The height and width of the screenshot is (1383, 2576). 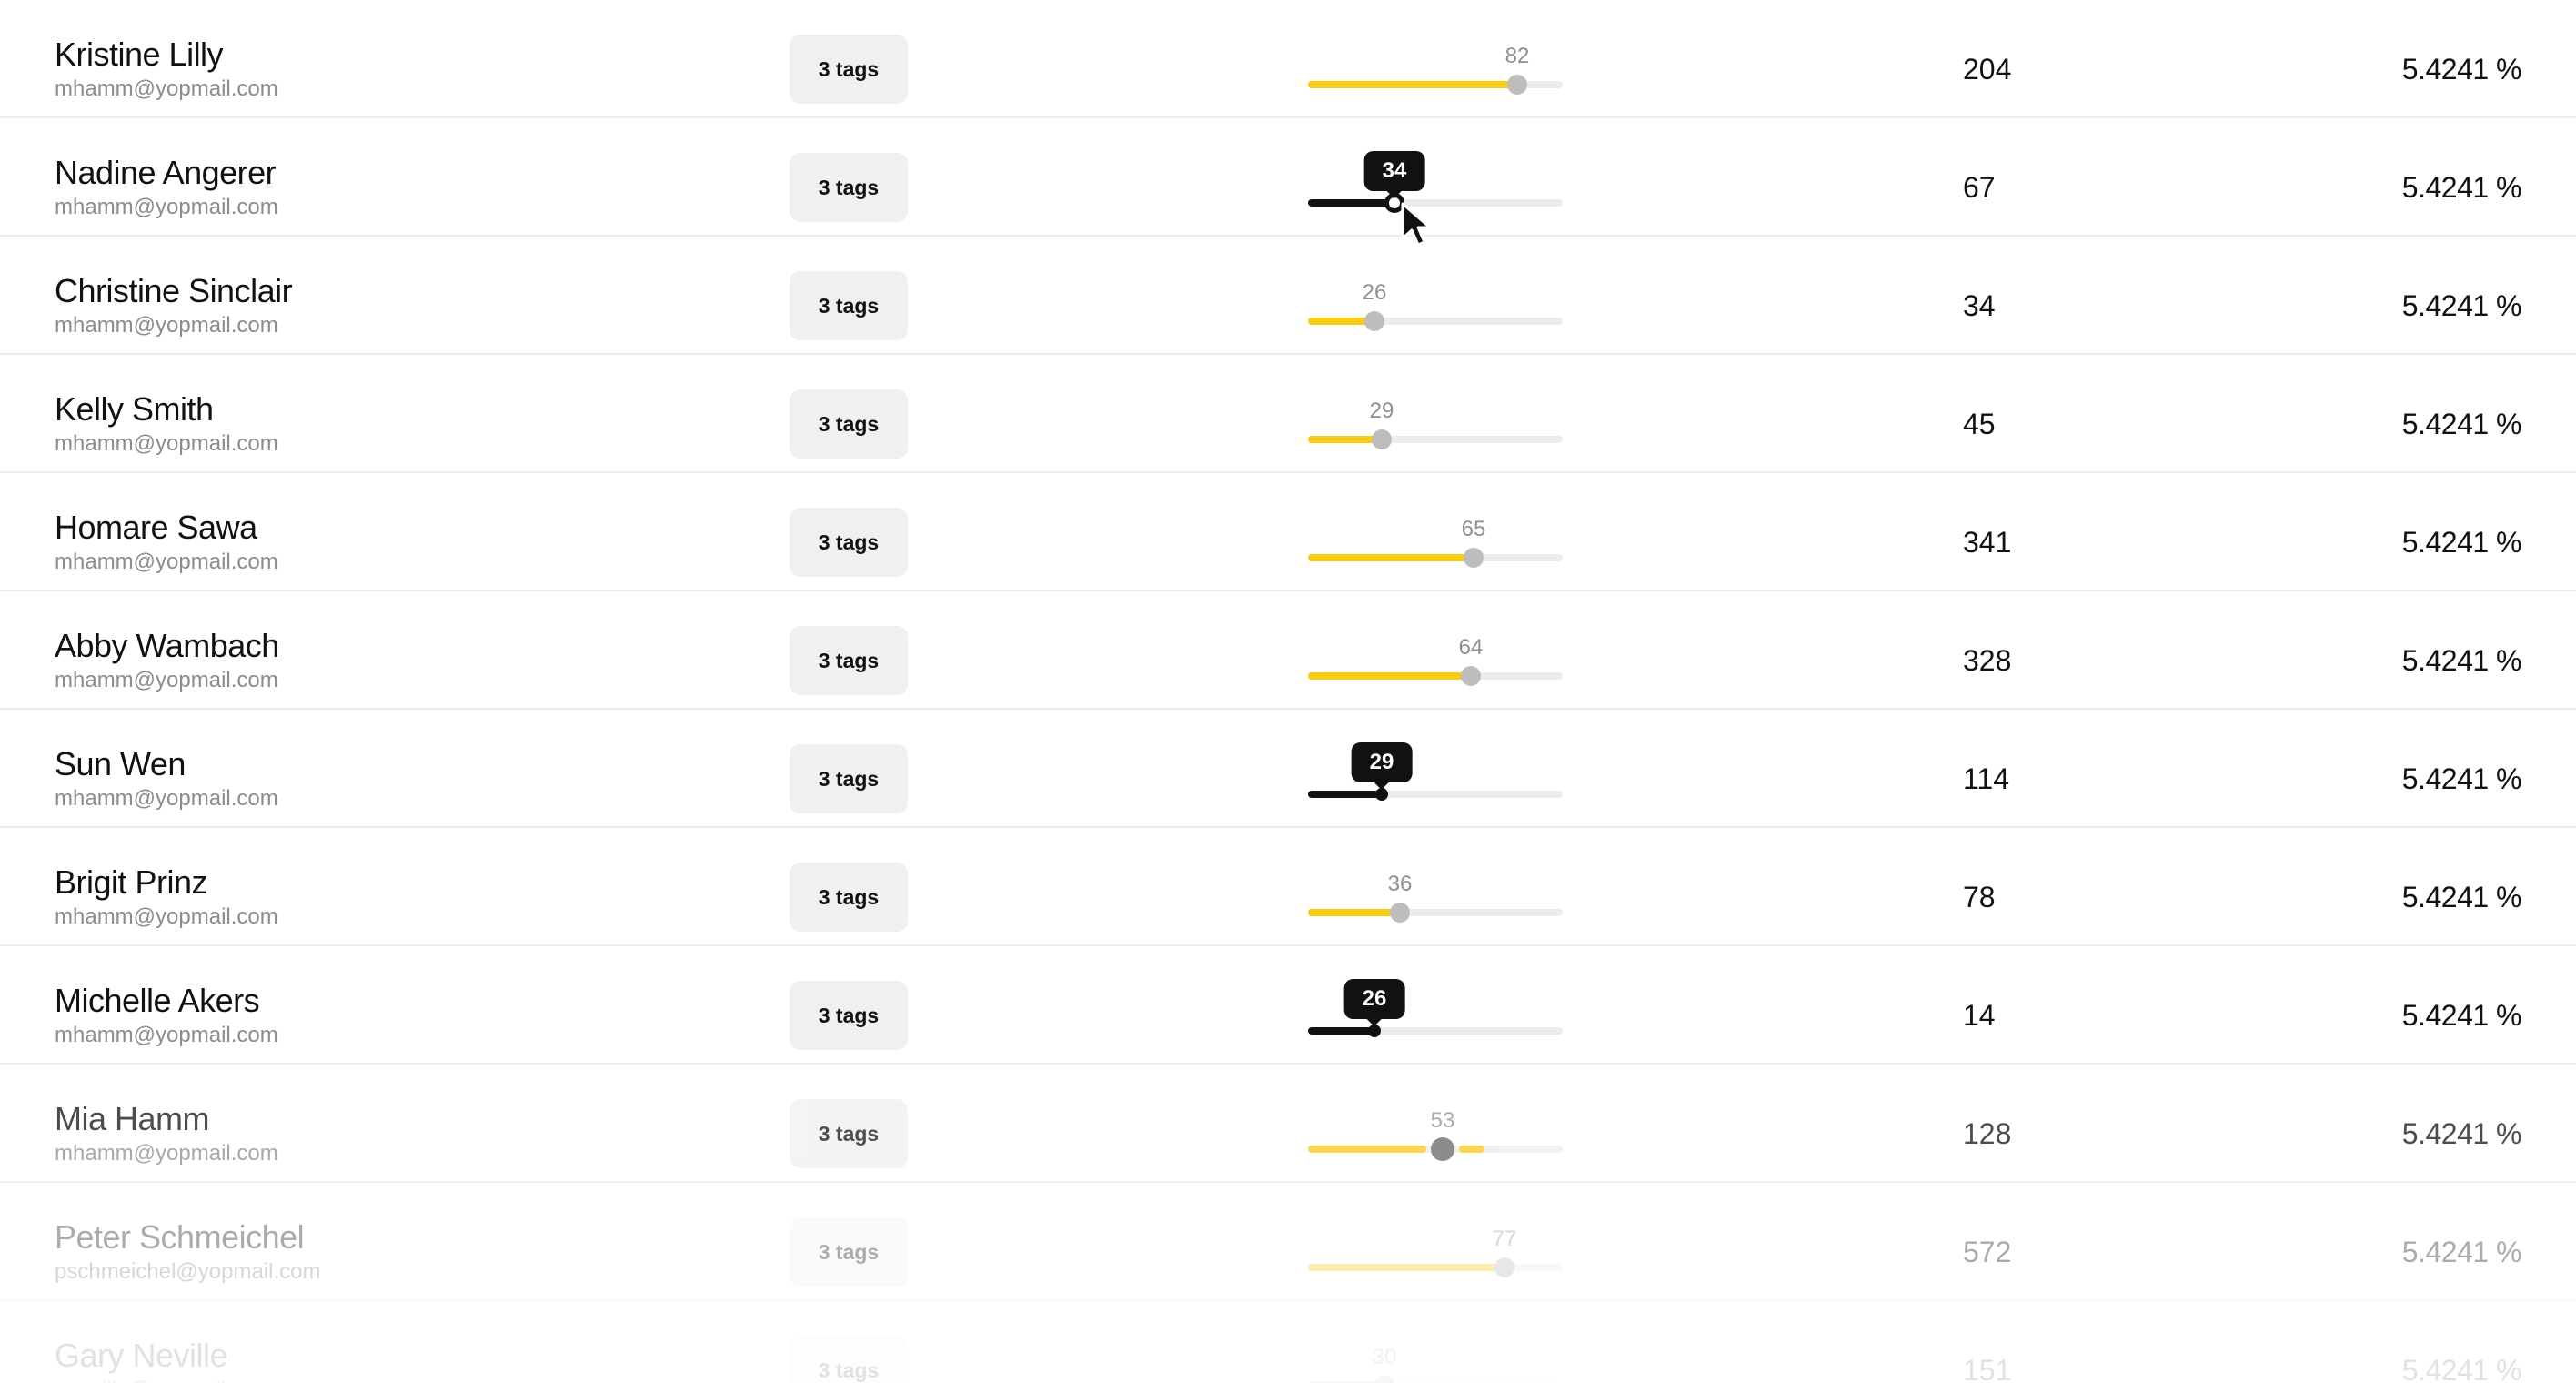 I want to click on slider-value-tooltip: 26, so click(x=1374, y=1003).